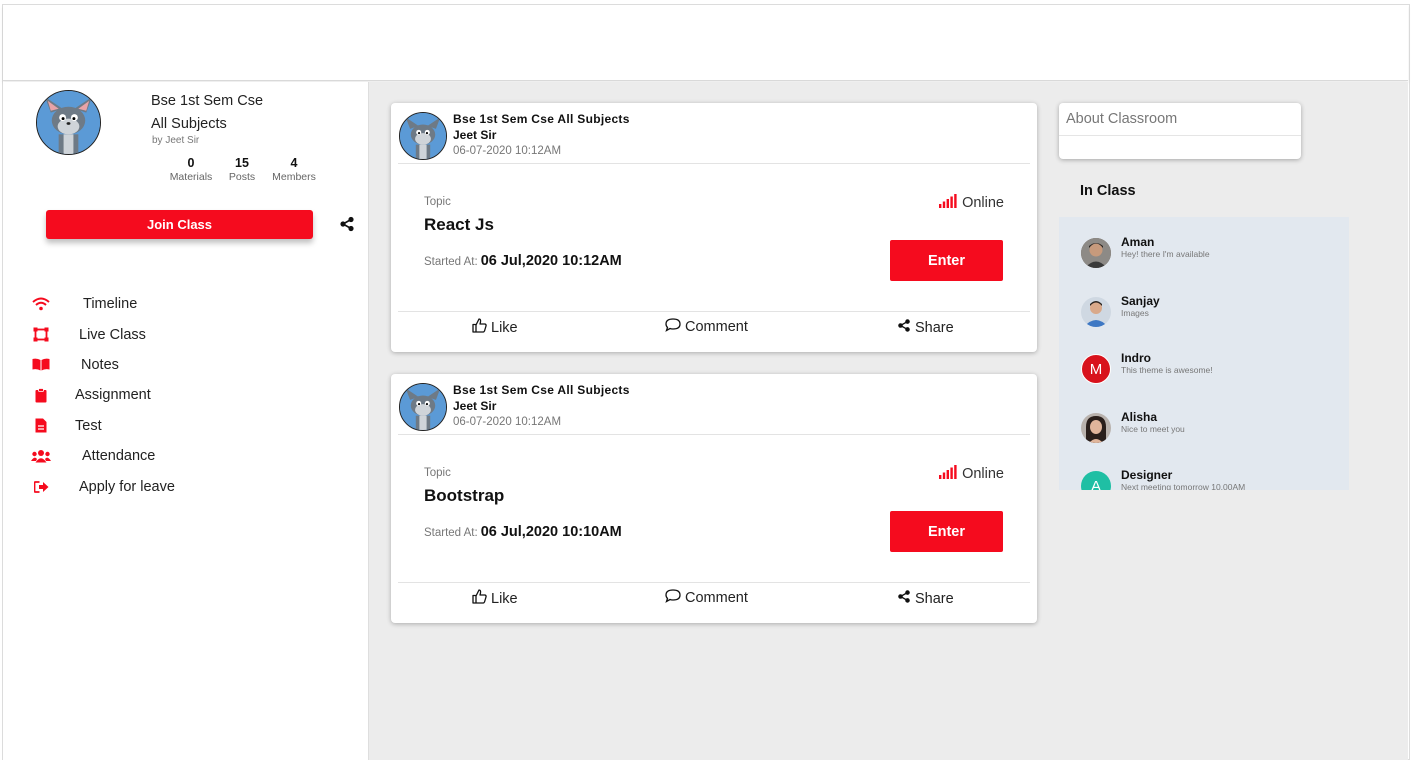  Describe the element at coordinates (242, 177) in the screenshot. I see `stat-label: Posts` at that location.